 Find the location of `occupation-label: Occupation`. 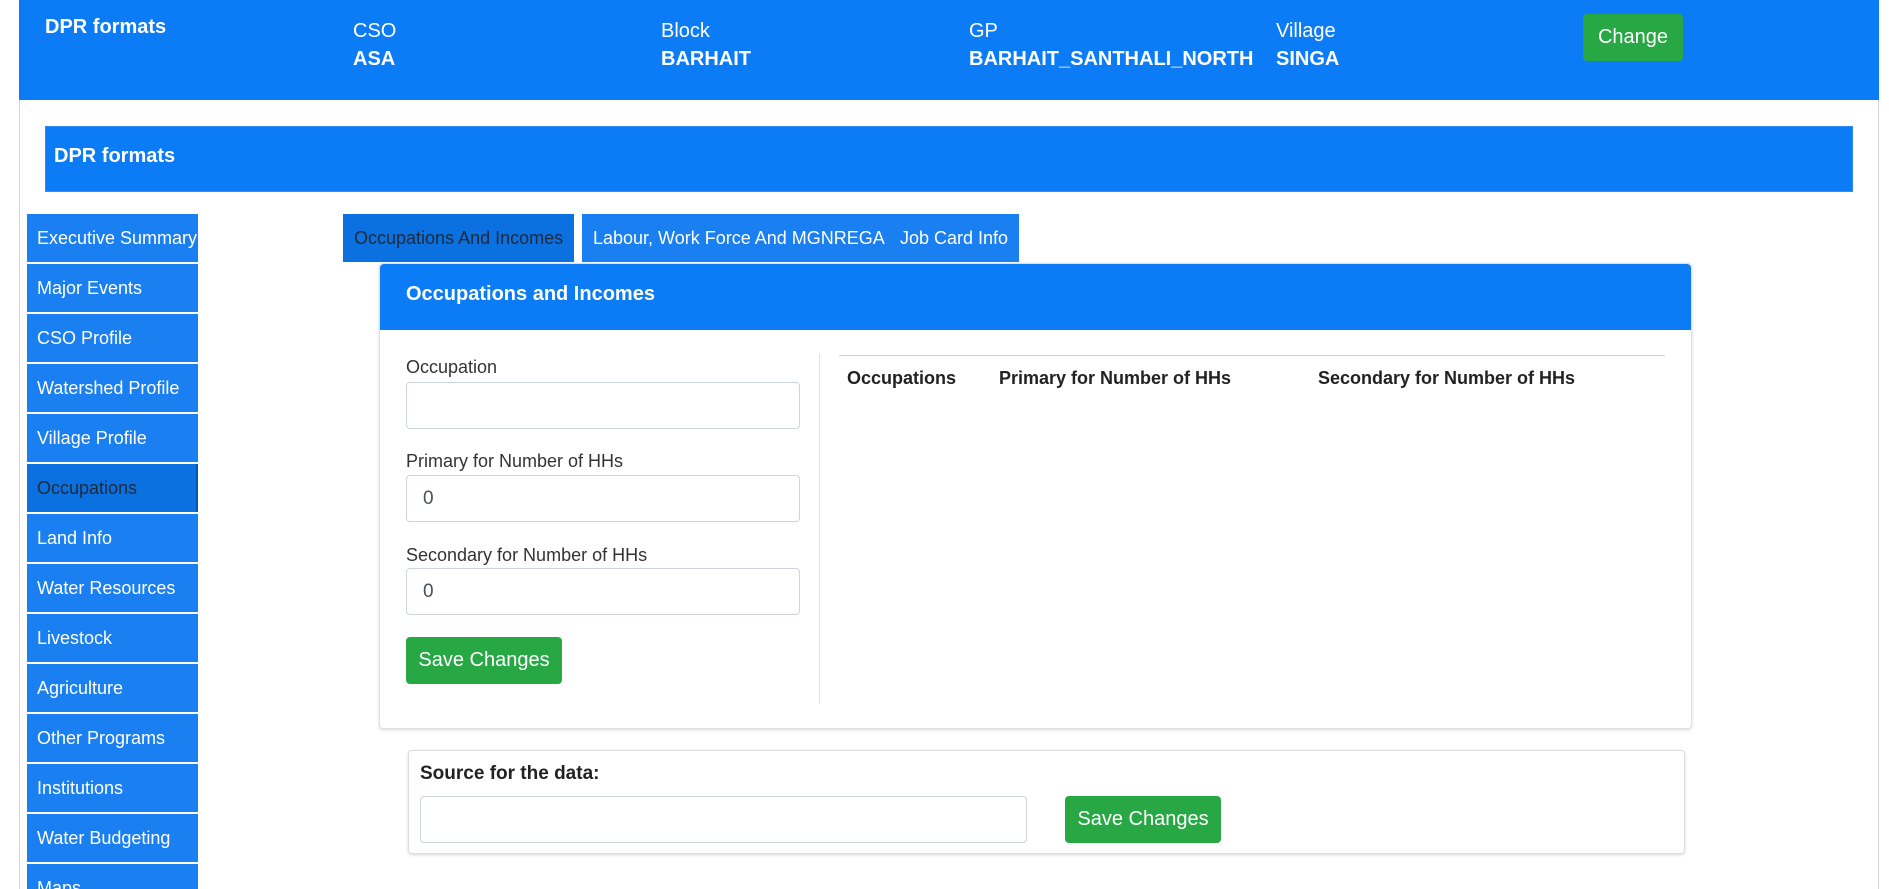

occupation-label: Occupation is located at coordinates (452, 367).